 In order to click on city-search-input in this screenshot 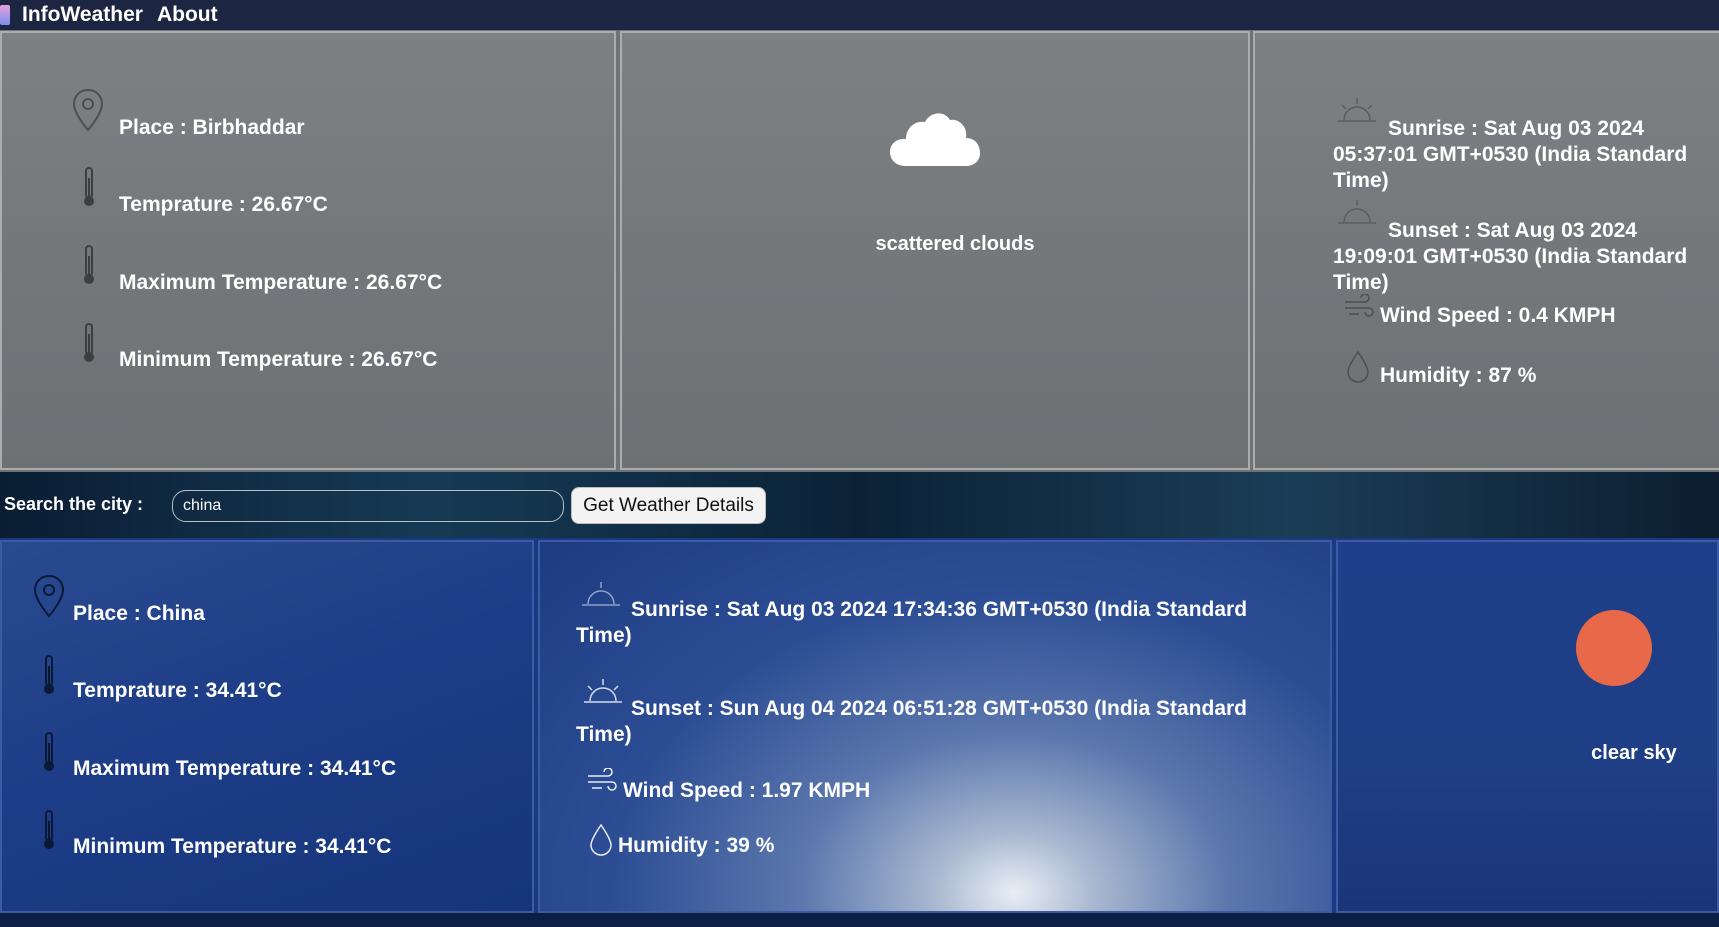, I will do `click(368, 506)`.